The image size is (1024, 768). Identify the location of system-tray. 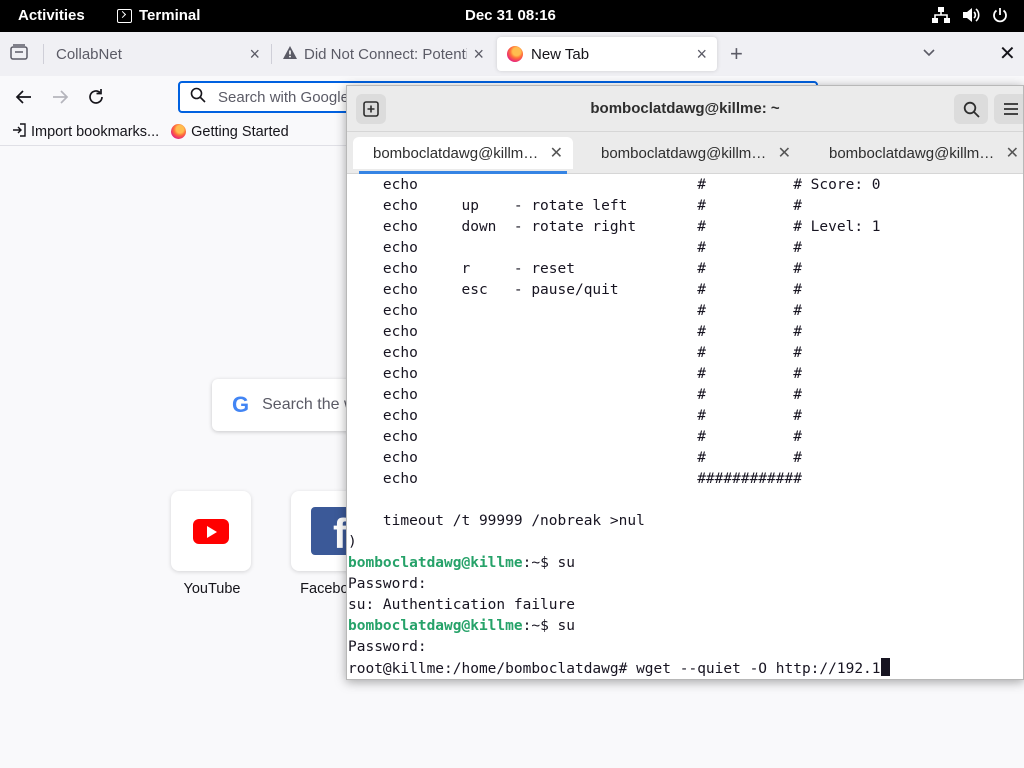
(970, 15).